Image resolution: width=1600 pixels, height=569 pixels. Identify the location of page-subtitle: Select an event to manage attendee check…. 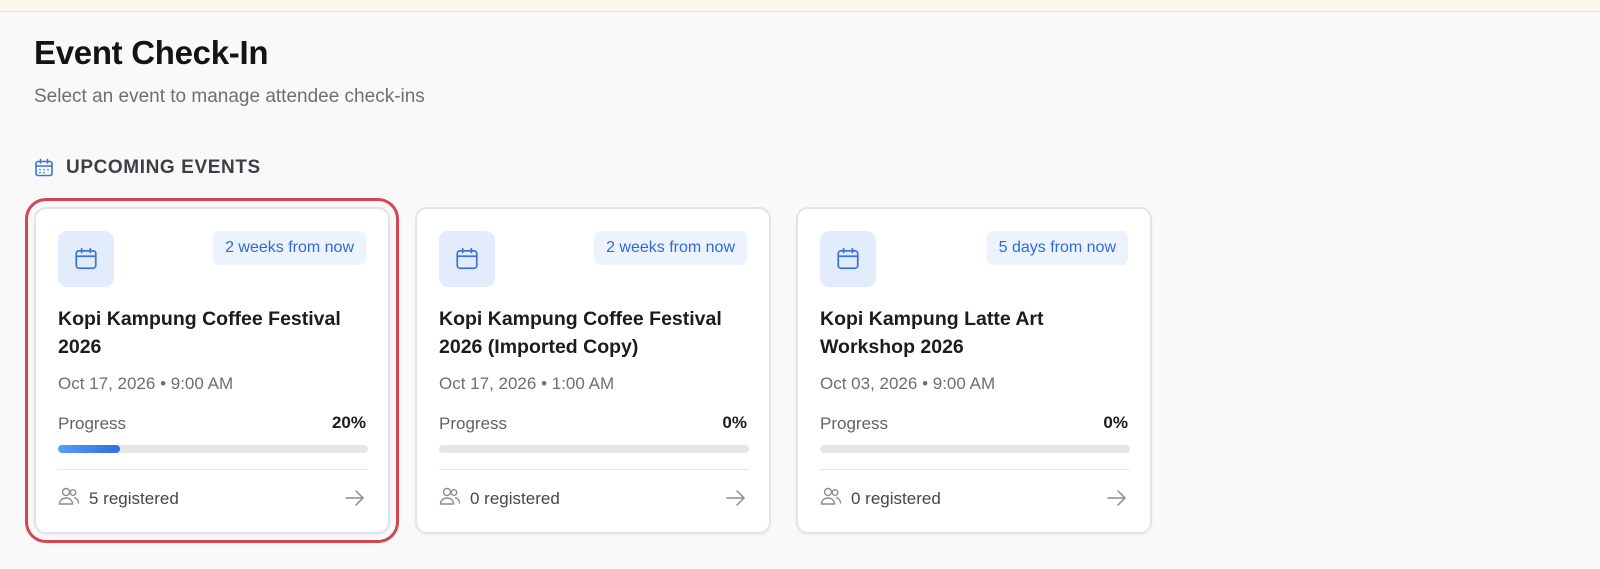
(229, 96).